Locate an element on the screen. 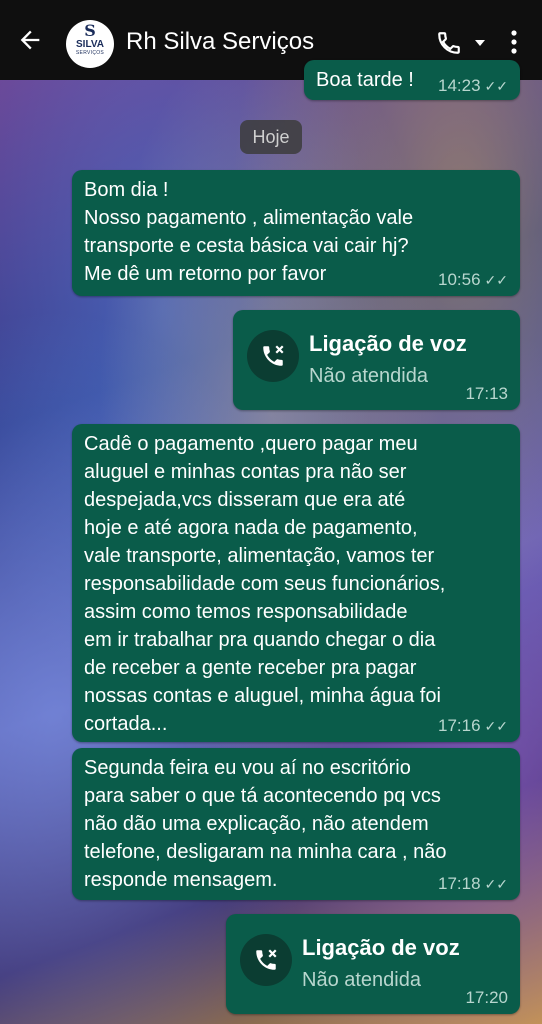 Image resolution: width=542 pixels, height=1024 pixels. missed-call-bubble: Ligação de voz Não atendida 17:13 is located at coordinates (376, 360).